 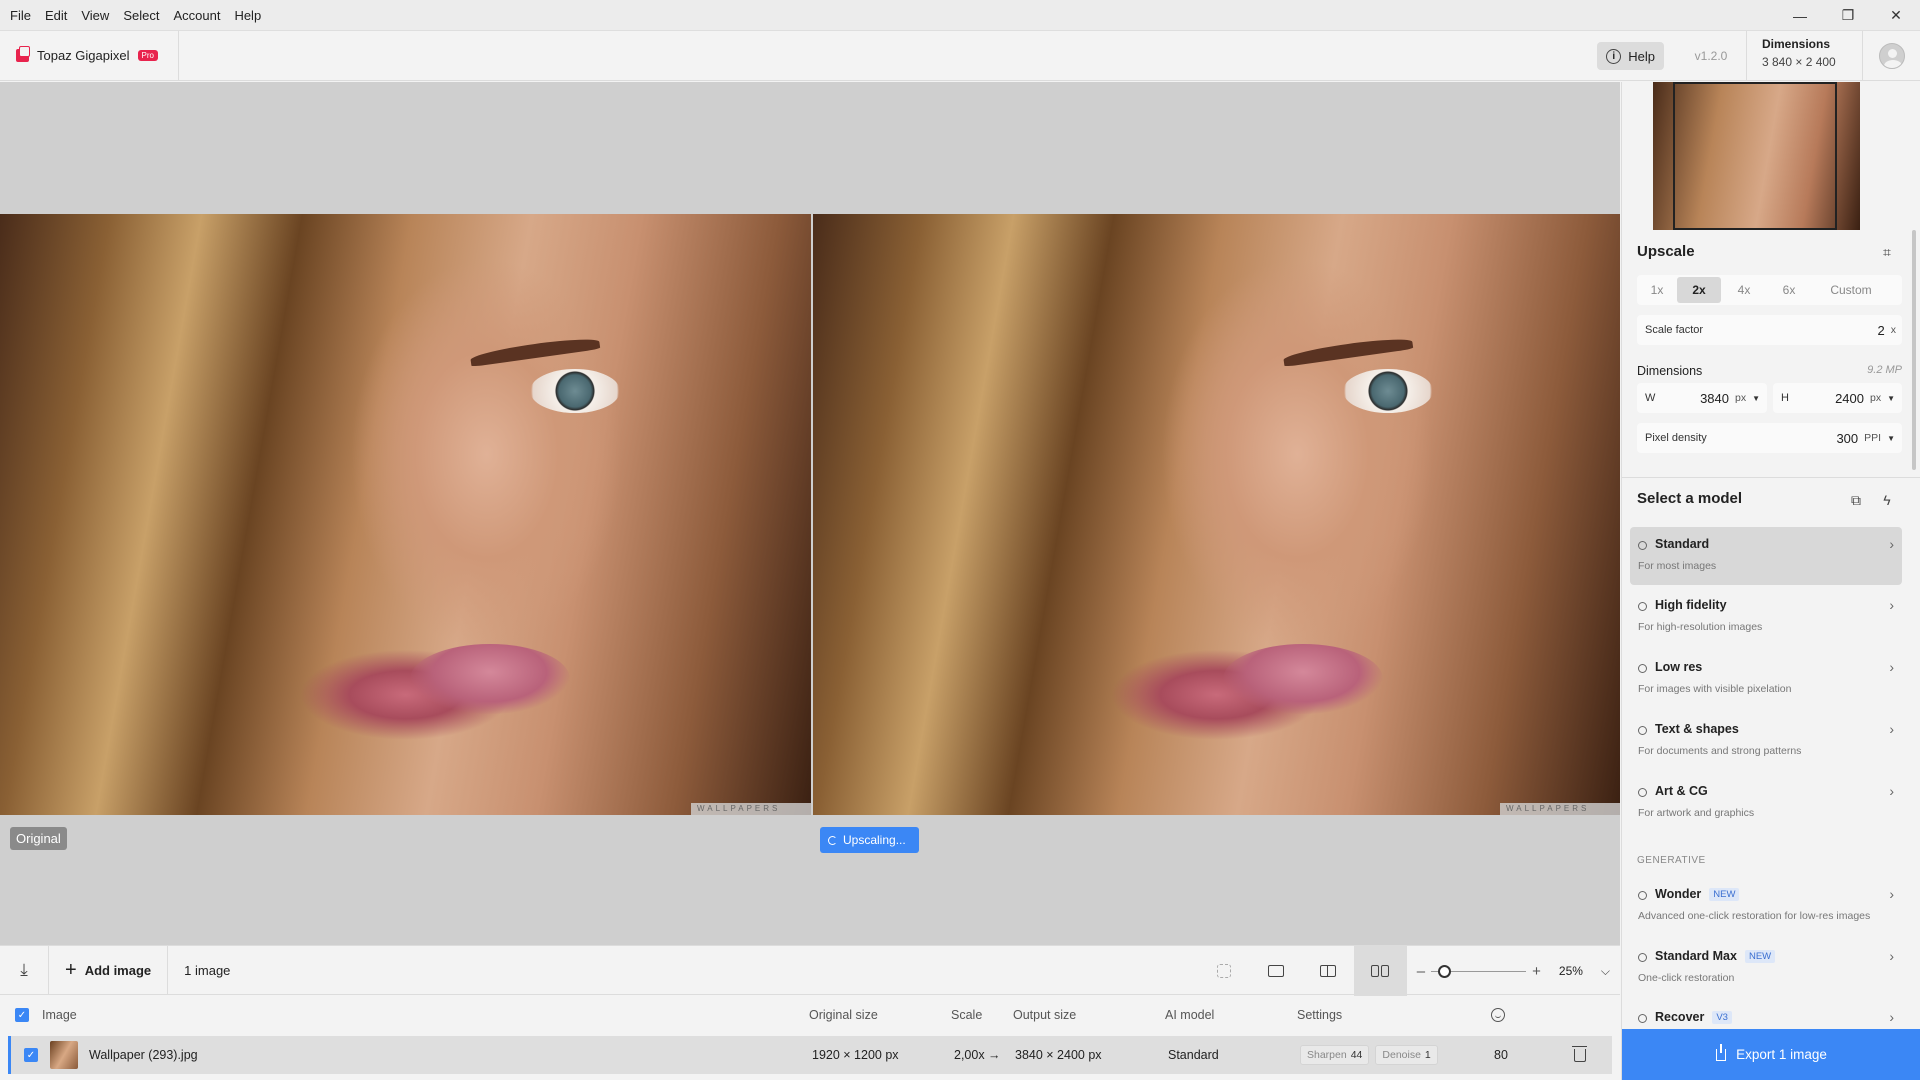 I want to click on panel-scrollbar, so click(x=1914, y=350).